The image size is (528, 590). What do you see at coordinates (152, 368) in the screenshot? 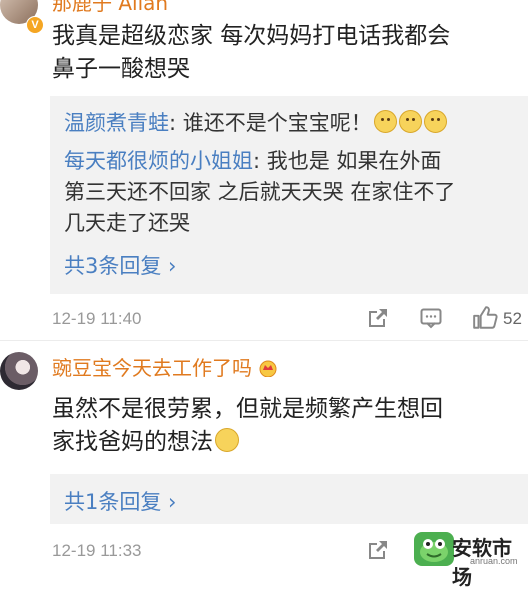
I see `comment-username-text: 豌豆宝今天去工作了吗` at bounding box center [152, 368].